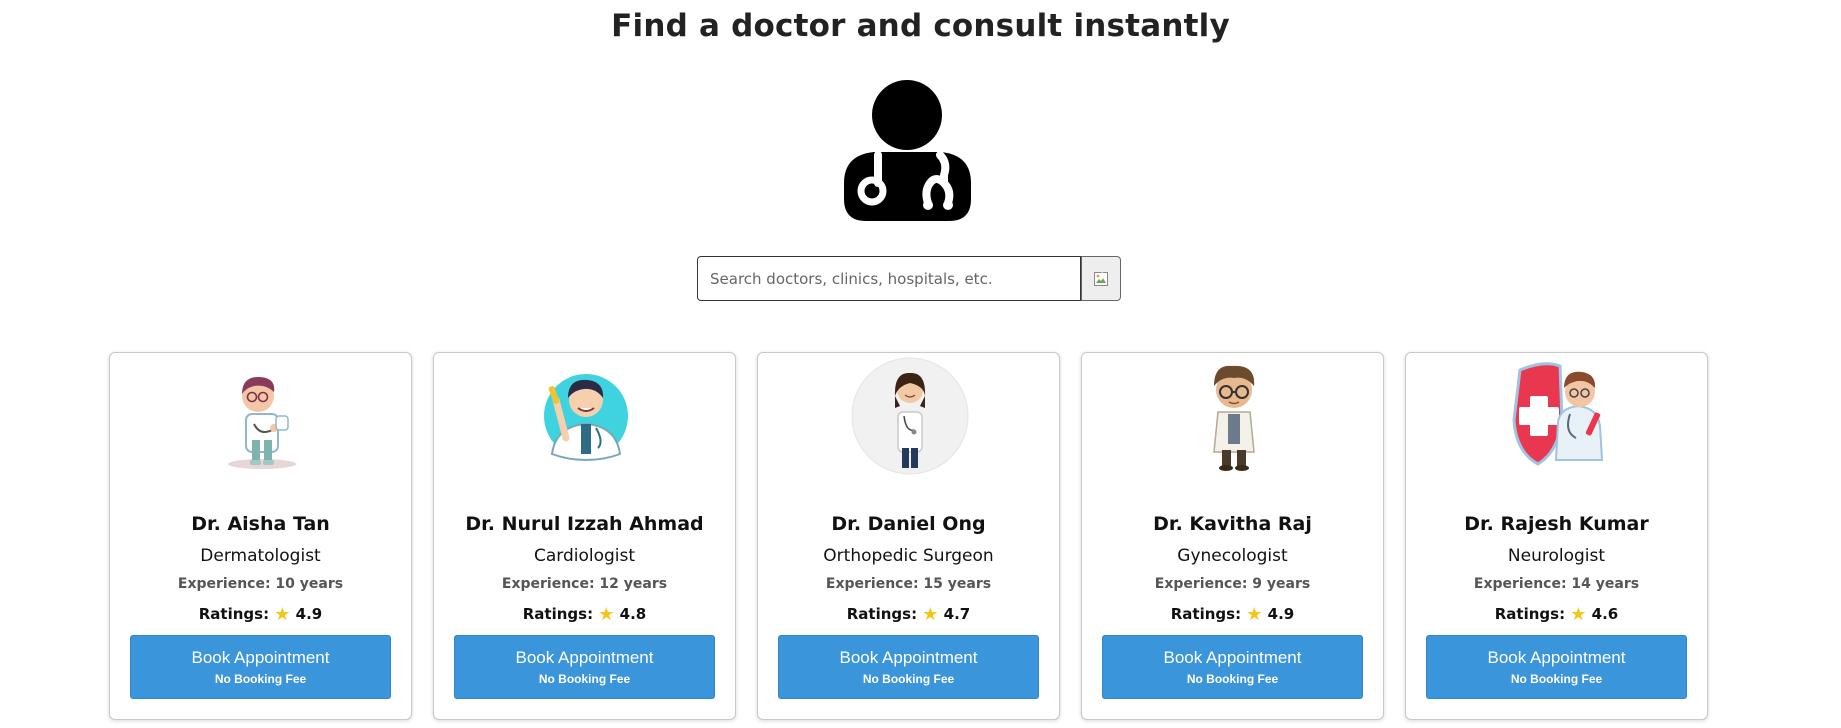 The image size is (1841, 728). Describe the element at coordinates (584, 556) in the screenshot. I see `doctor-specialty: Cardiologist` at that location.